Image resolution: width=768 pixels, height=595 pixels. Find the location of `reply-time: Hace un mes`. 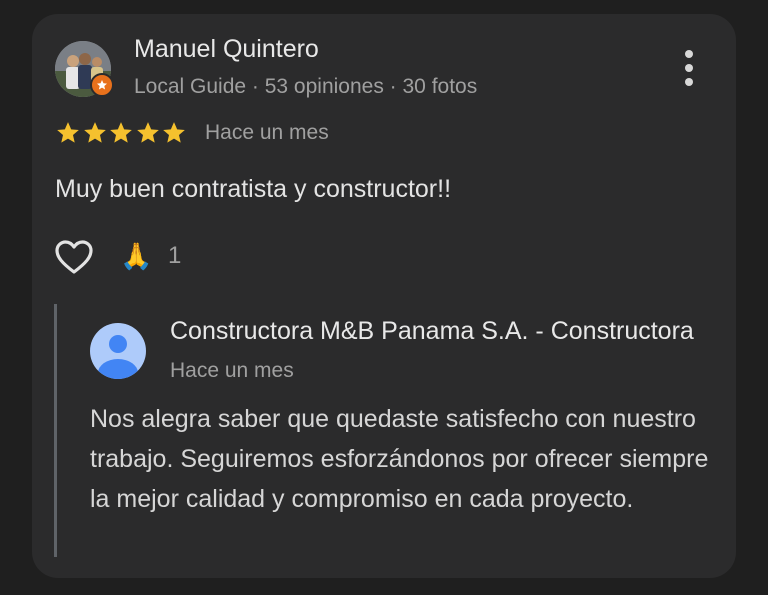

reply-time: Hace un mes is located at coordinates (232, 370).